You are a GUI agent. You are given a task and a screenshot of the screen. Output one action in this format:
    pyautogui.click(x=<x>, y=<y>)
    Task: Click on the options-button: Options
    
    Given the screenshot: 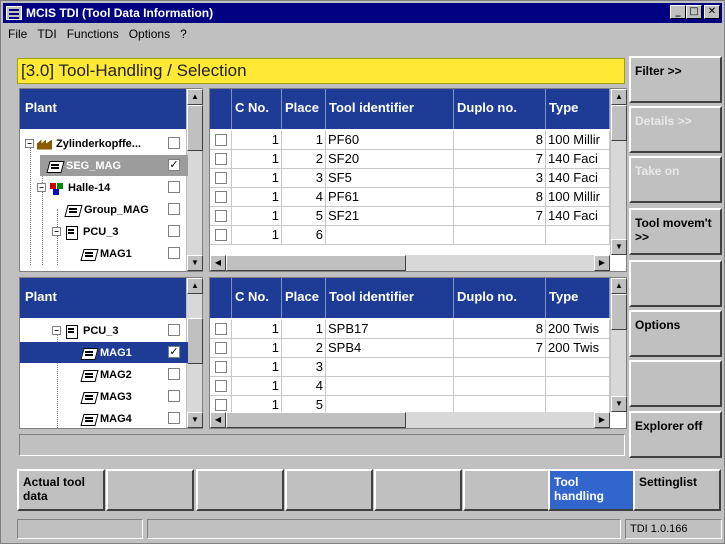 What is the action you would take?
    pyautogui.click(x=675, y=333)
    